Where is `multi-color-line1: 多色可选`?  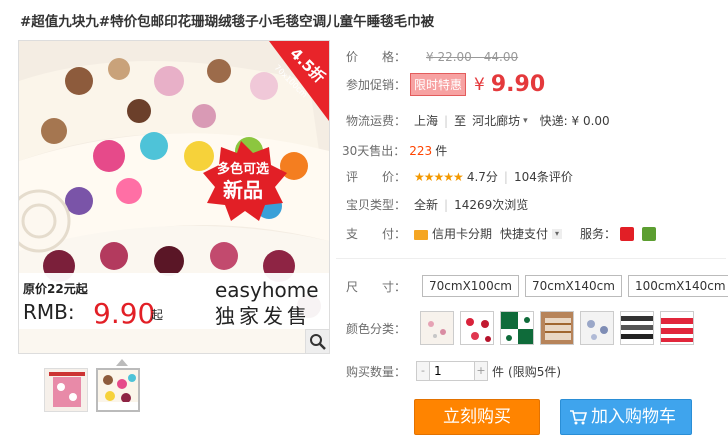 multi-color-line1: 多色可选 is located at coordinates (243, 169).